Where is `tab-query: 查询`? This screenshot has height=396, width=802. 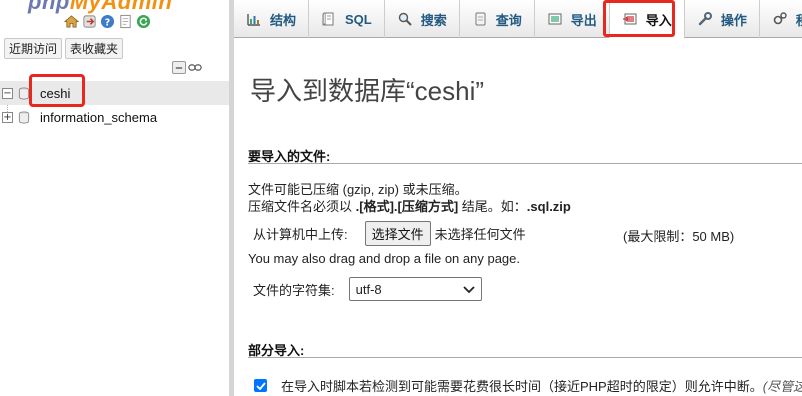 tab-query: 查询 is located at coordinates (497, 19).